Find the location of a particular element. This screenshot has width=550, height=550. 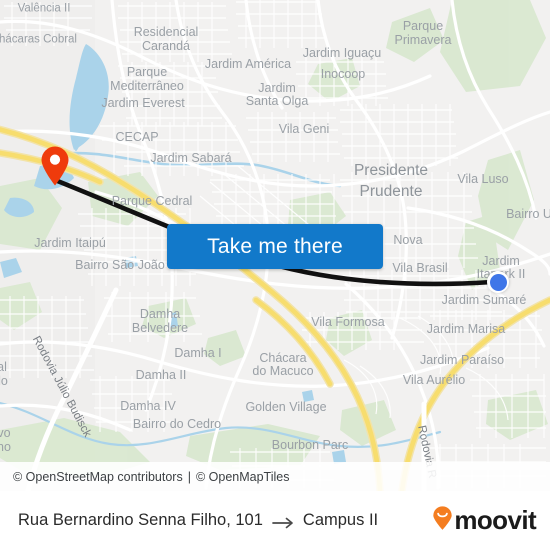

map-pin-icon is located at coordinates (55, 166).